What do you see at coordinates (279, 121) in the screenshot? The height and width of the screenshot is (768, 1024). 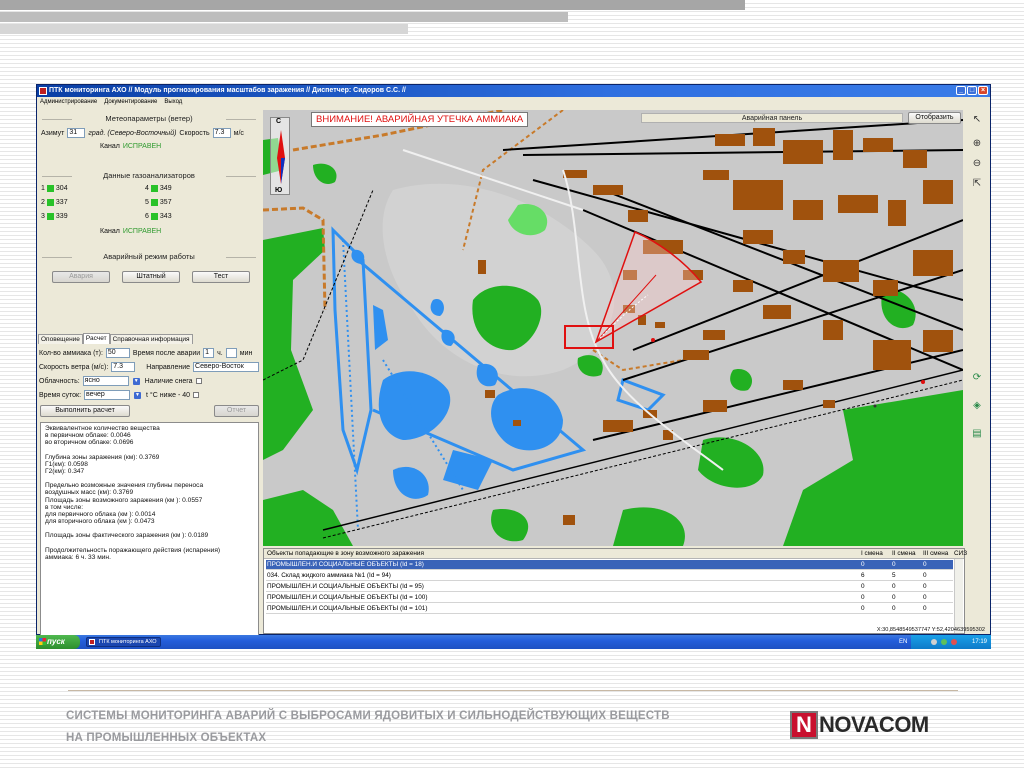 I see `compass-north: С` at bounding box center [279, 121].